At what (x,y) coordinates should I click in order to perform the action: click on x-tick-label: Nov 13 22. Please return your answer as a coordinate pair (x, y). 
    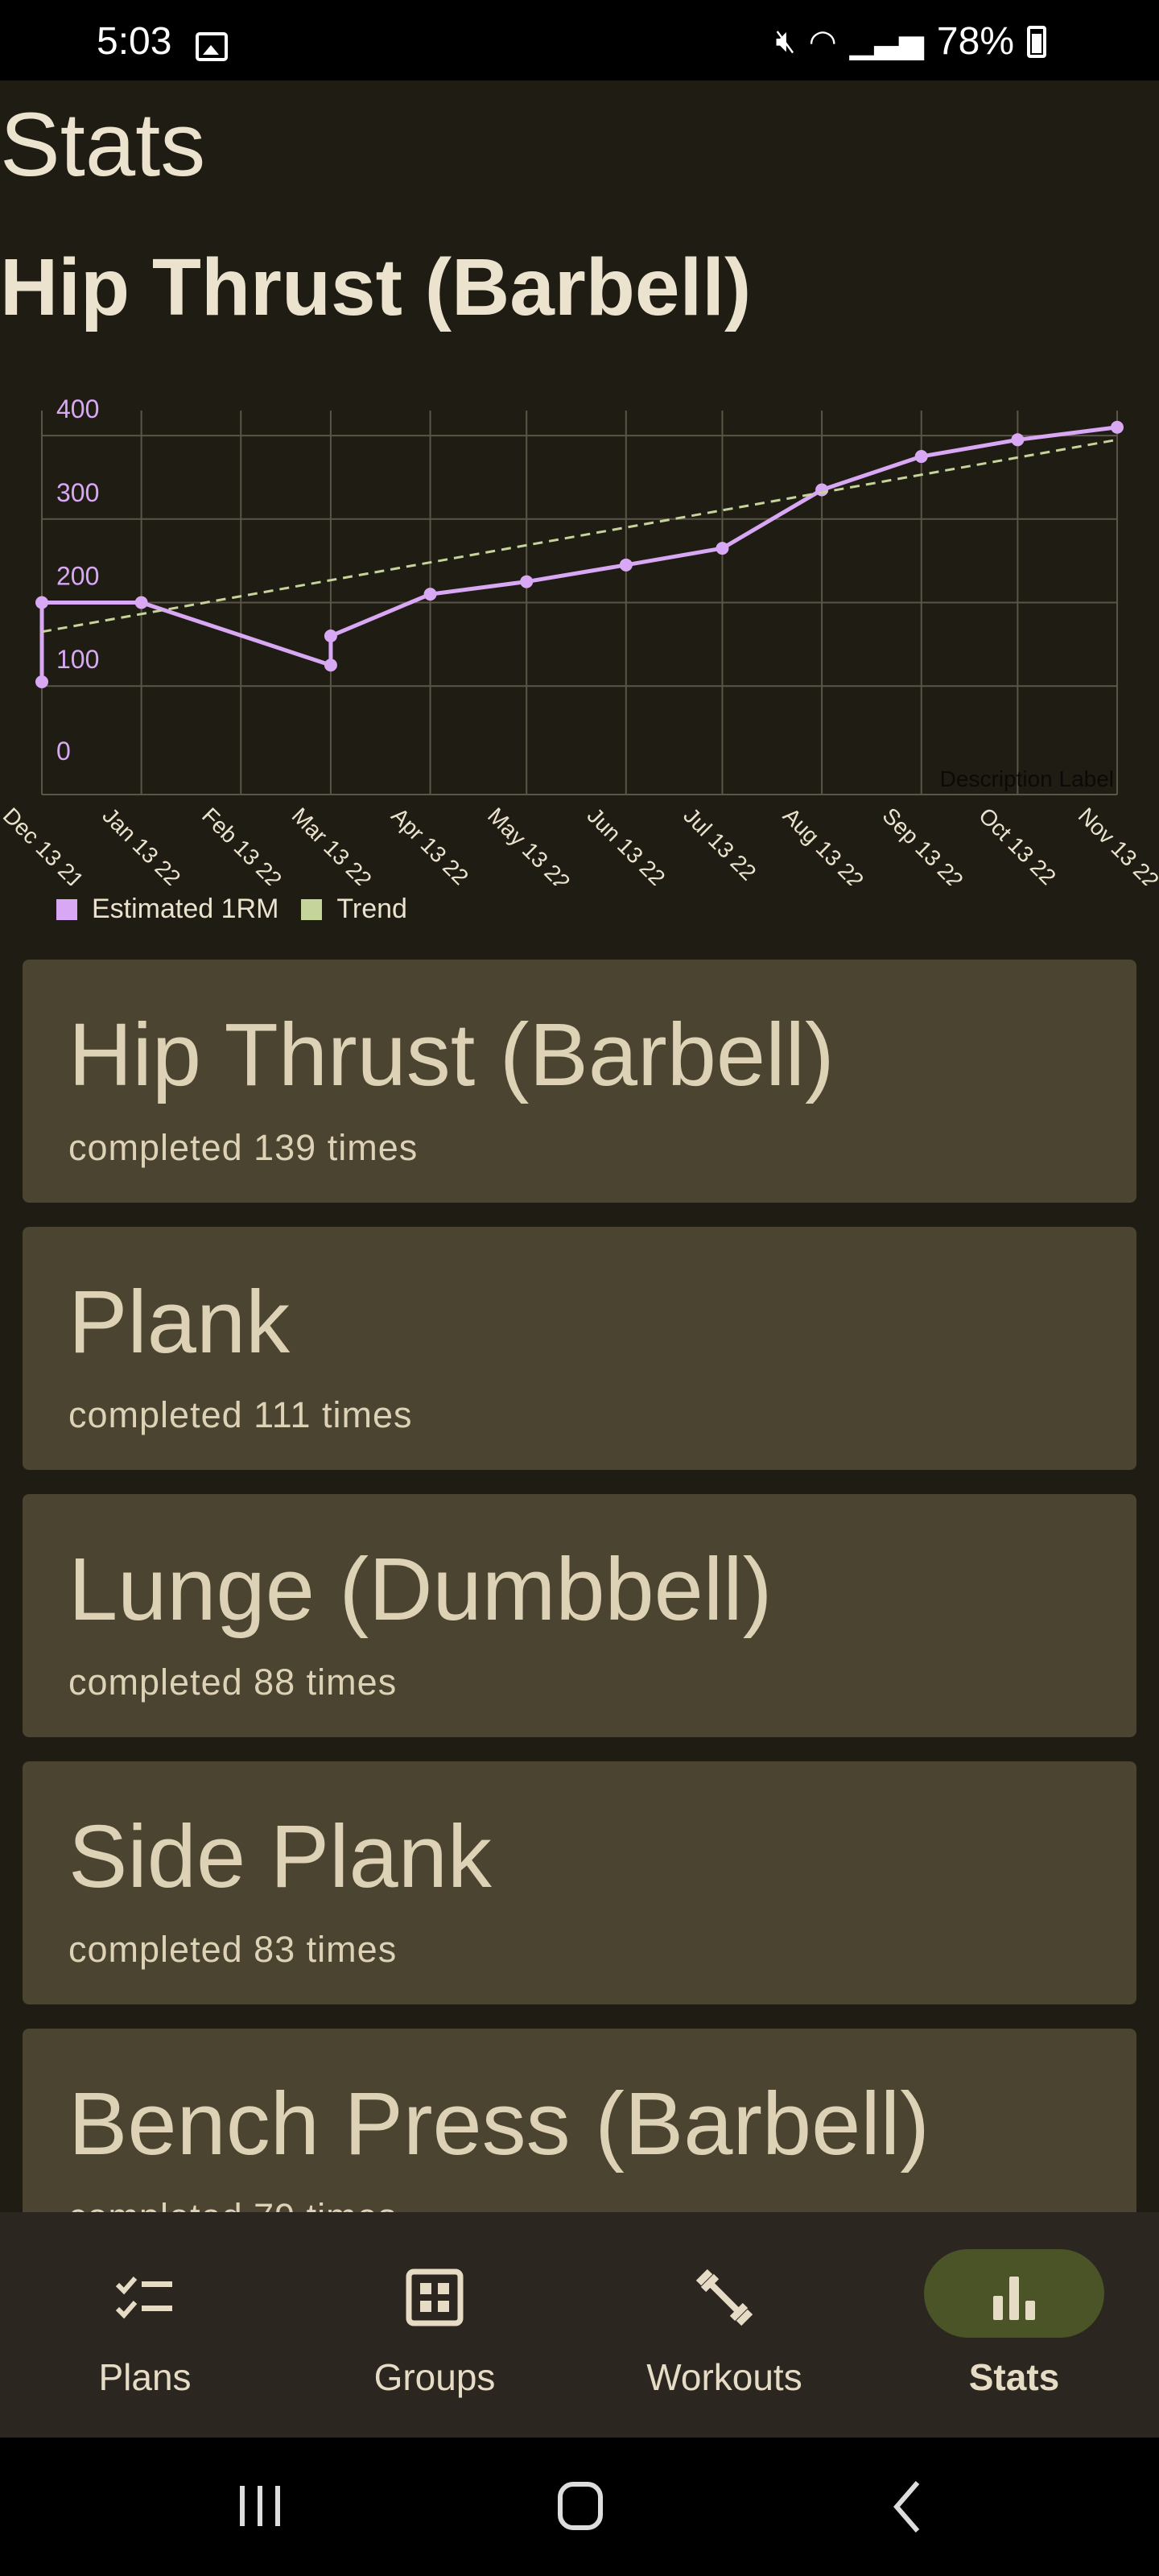
    Looking at the image, I should click on (1116, 844).